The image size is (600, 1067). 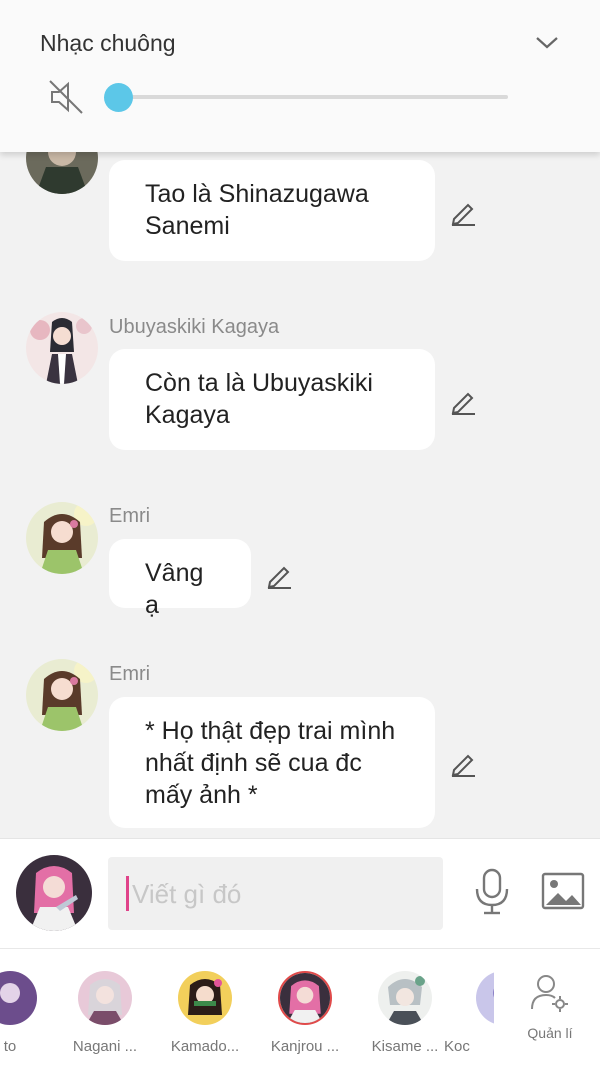 I want to click on message-bubble: Tao là Shinazugawa Sanemi, so click(x=272, y=210).